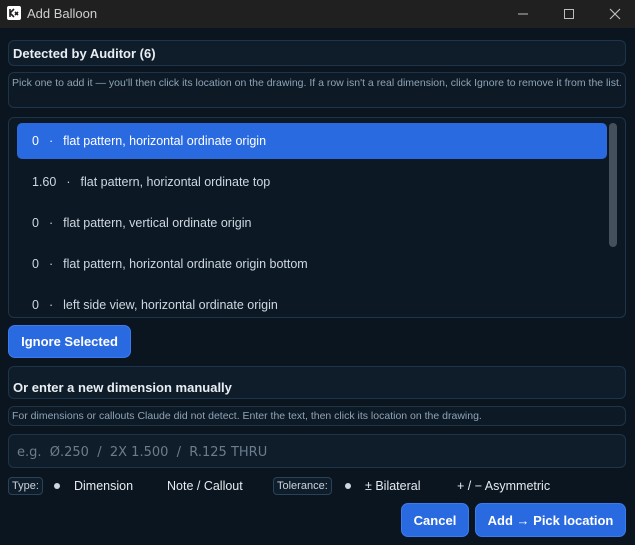 Image resolution: width=635 pixels, height=545 pixels. I want to click on radio-bilateral: ± Bilateral, so click(381, 486).